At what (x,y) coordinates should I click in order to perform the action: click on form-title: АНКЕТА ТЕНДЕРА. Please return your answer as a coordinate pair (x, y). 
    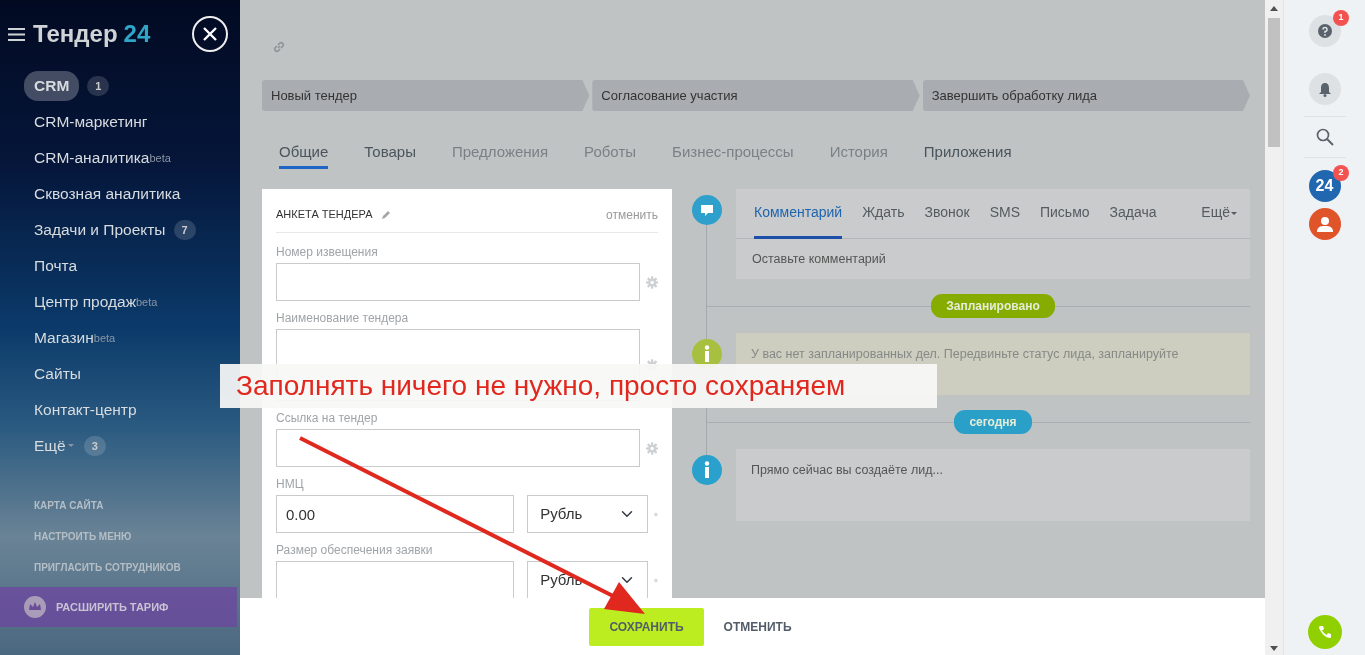
    Looking at the image, I should click on (324, 215).